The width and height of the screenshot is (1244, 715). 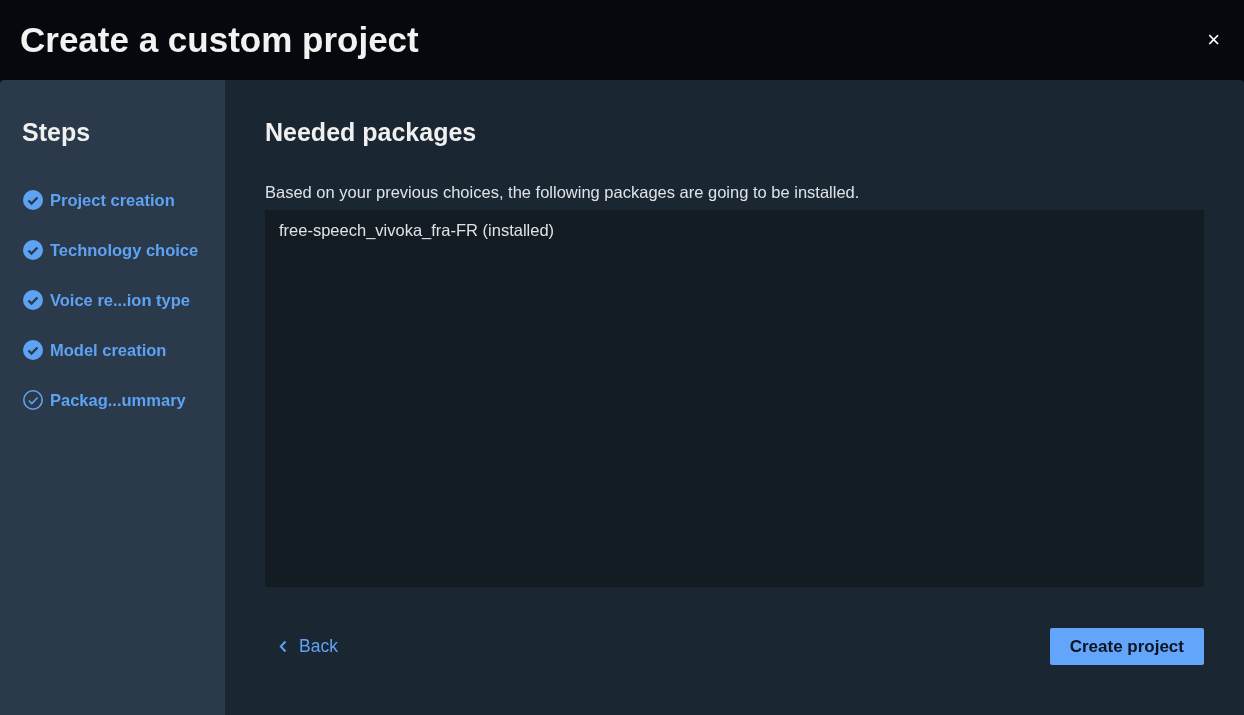 I want to click on step-label: Technology choice, so click(x=124, y=250).